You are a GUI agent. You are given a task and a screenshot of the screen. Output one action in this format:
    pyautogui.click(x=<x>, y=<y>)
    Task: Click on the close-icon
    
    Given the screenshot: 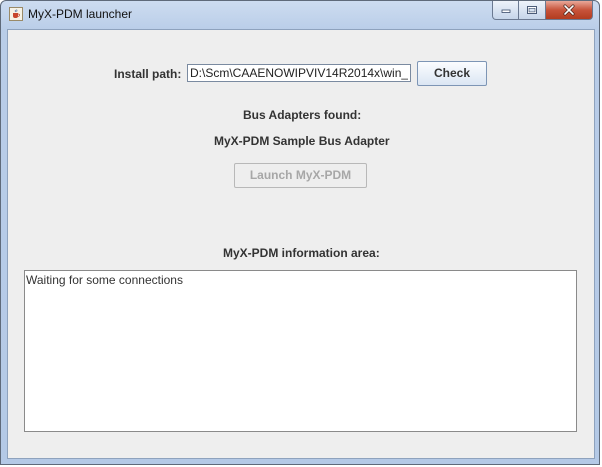 What is the action you would take?
    pyautogui.click(x=569, y=10)
    